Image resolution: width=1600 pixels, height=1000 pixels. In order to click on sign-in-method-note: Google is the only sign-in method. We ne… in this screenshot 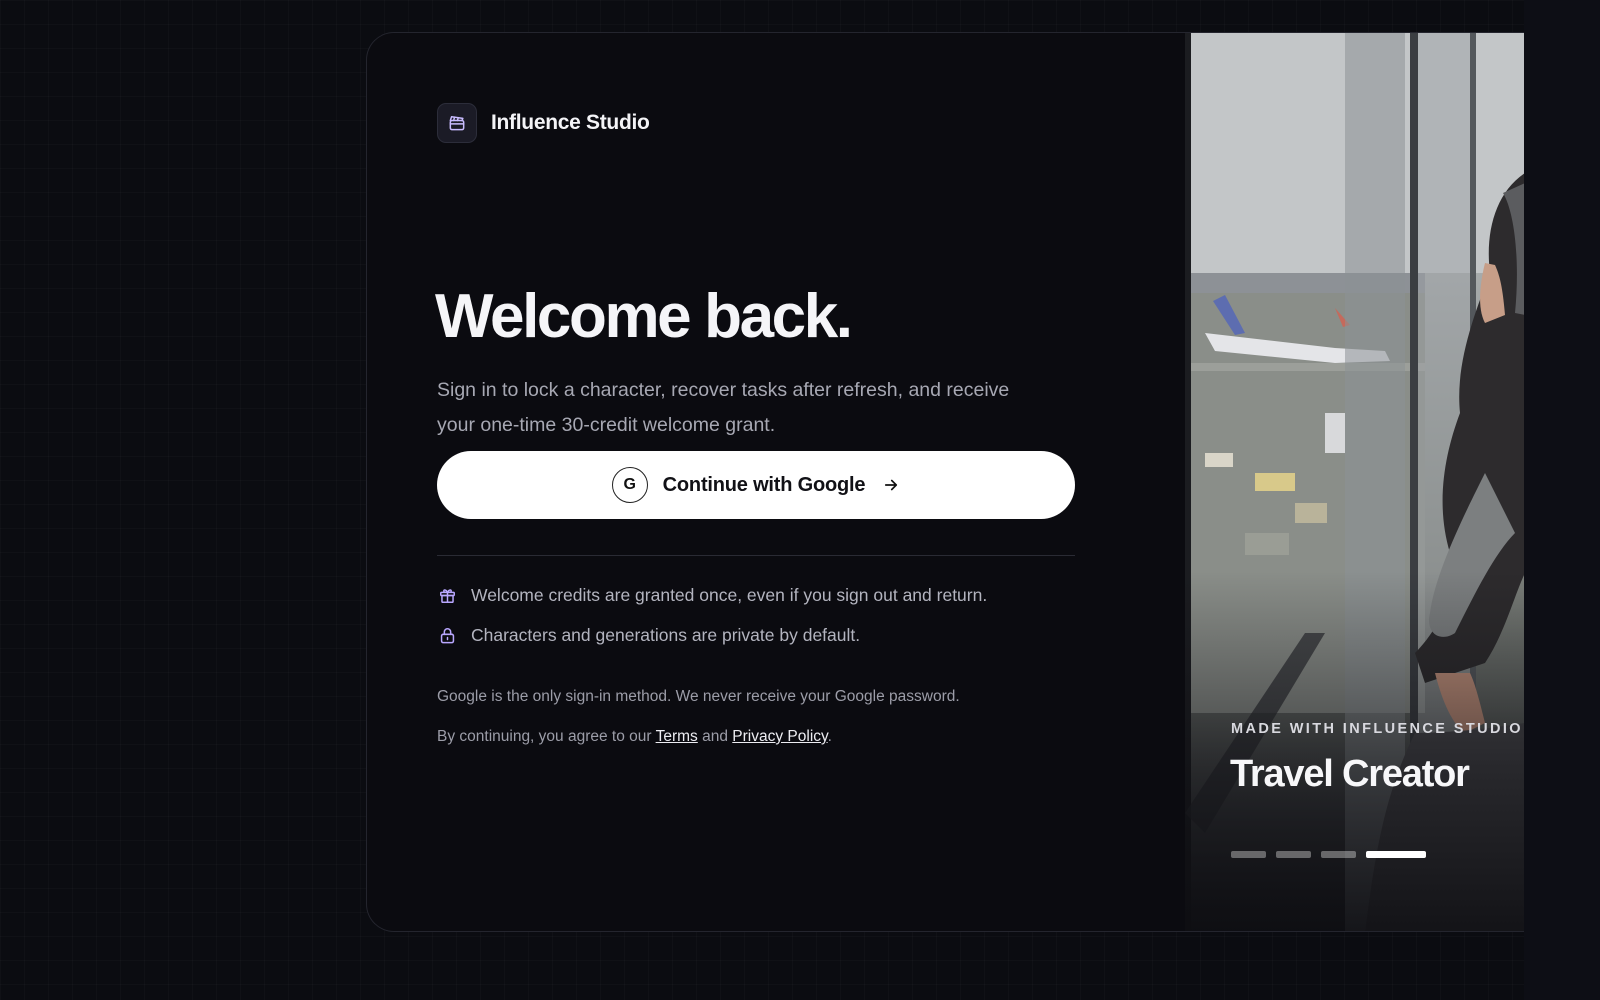, I will do `click(698, 696)`.